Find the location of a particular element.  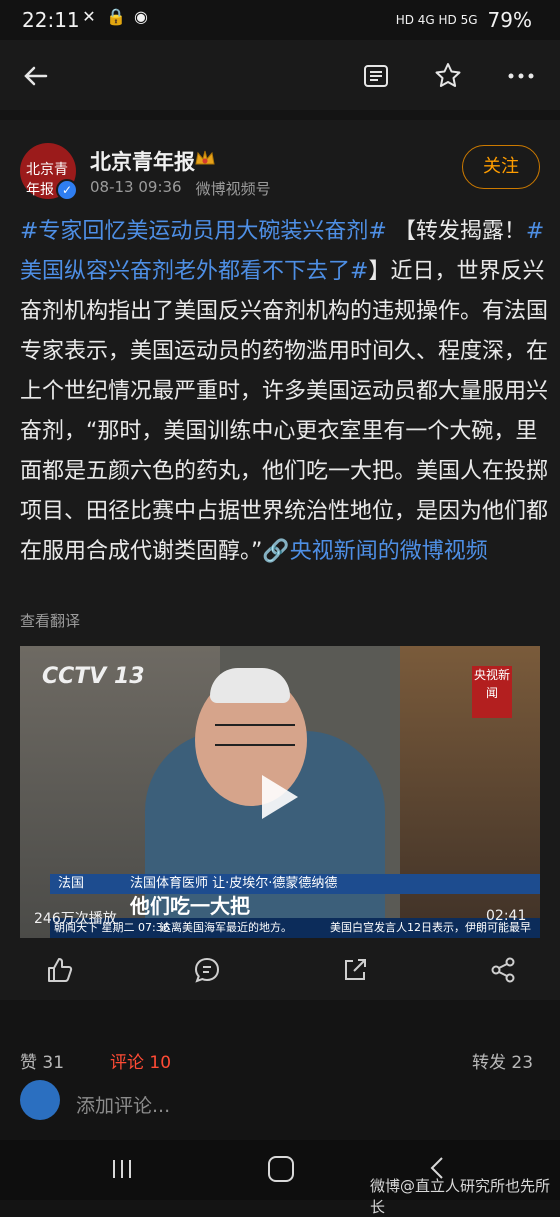

back-arrow-icon is located at coordinates (36, 76).